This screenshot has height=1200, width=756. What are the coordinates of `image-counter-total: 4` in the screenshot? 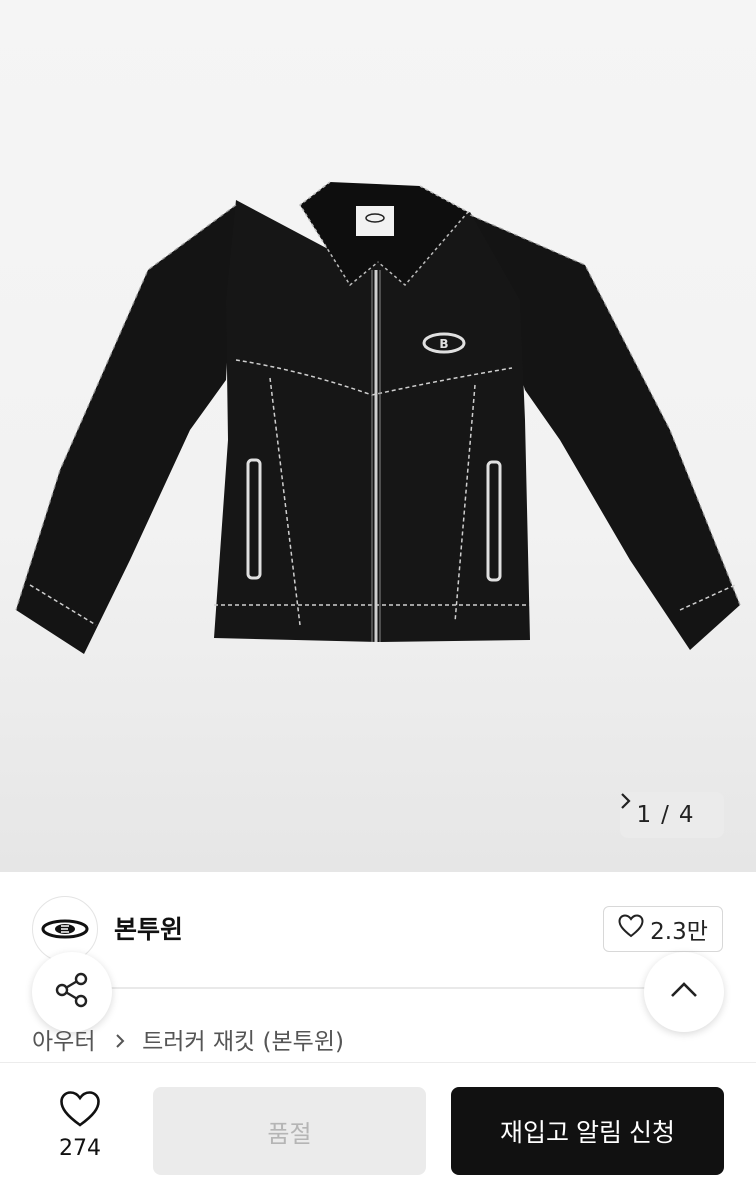 It's located at (686, 815).